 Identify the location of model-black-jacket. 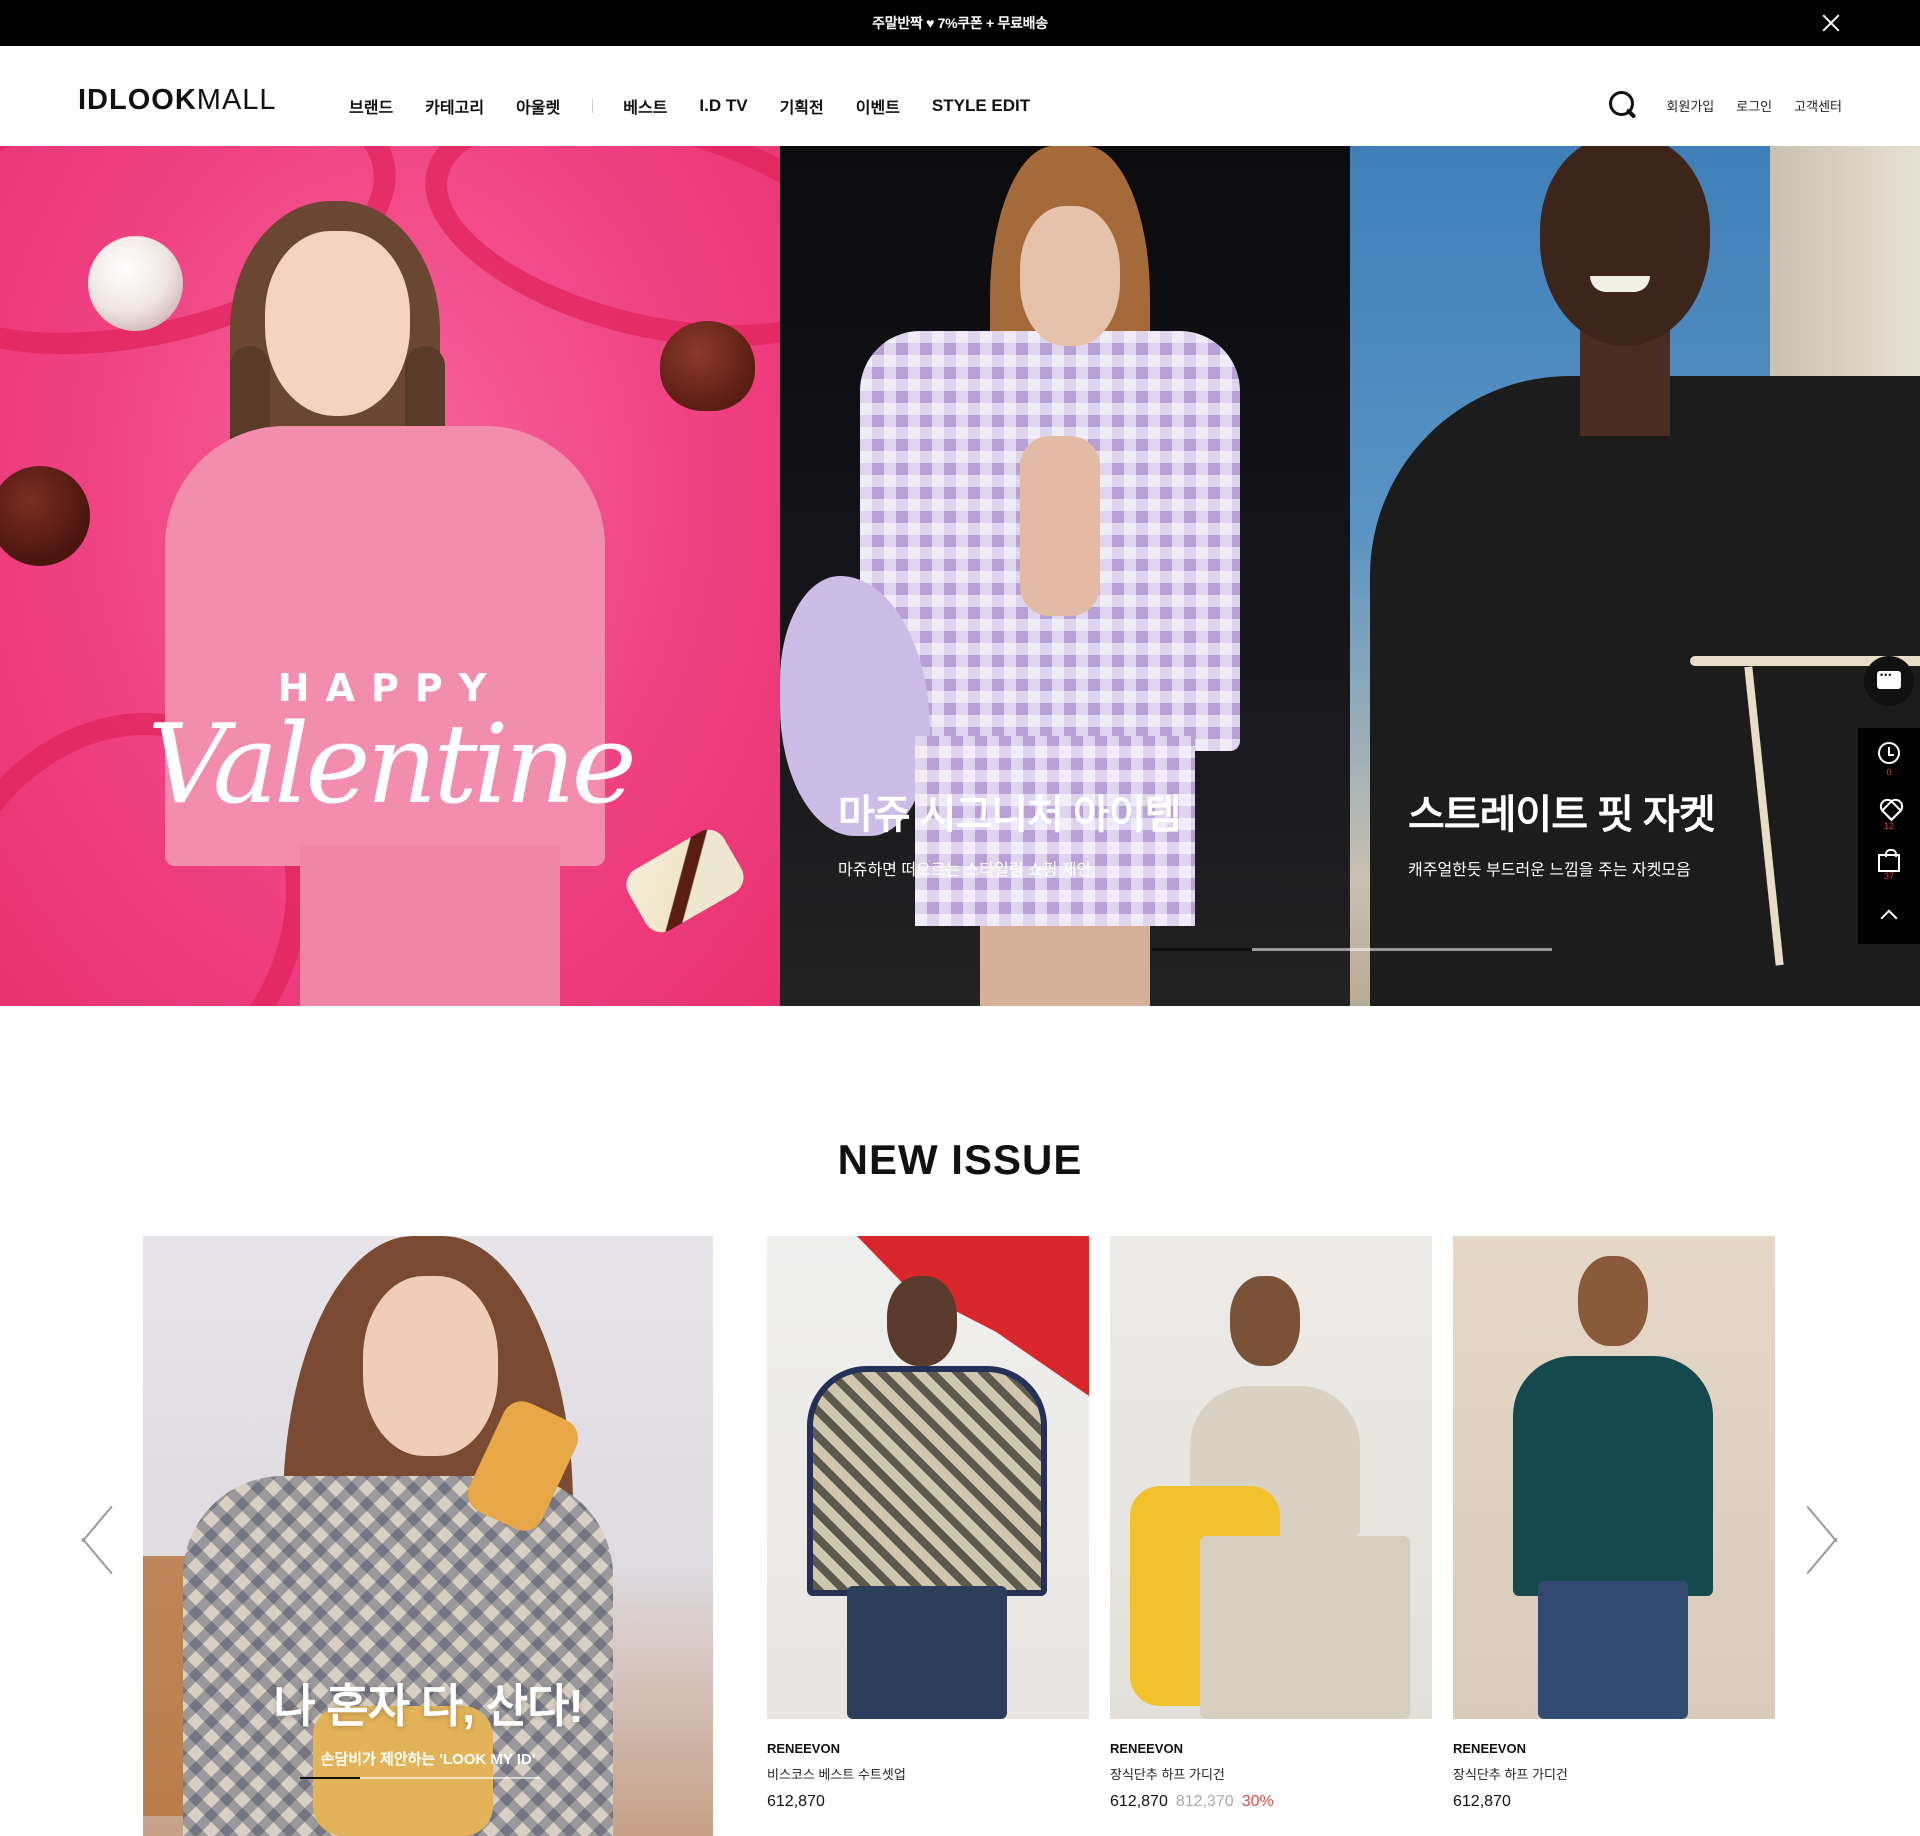
(1645, 691).